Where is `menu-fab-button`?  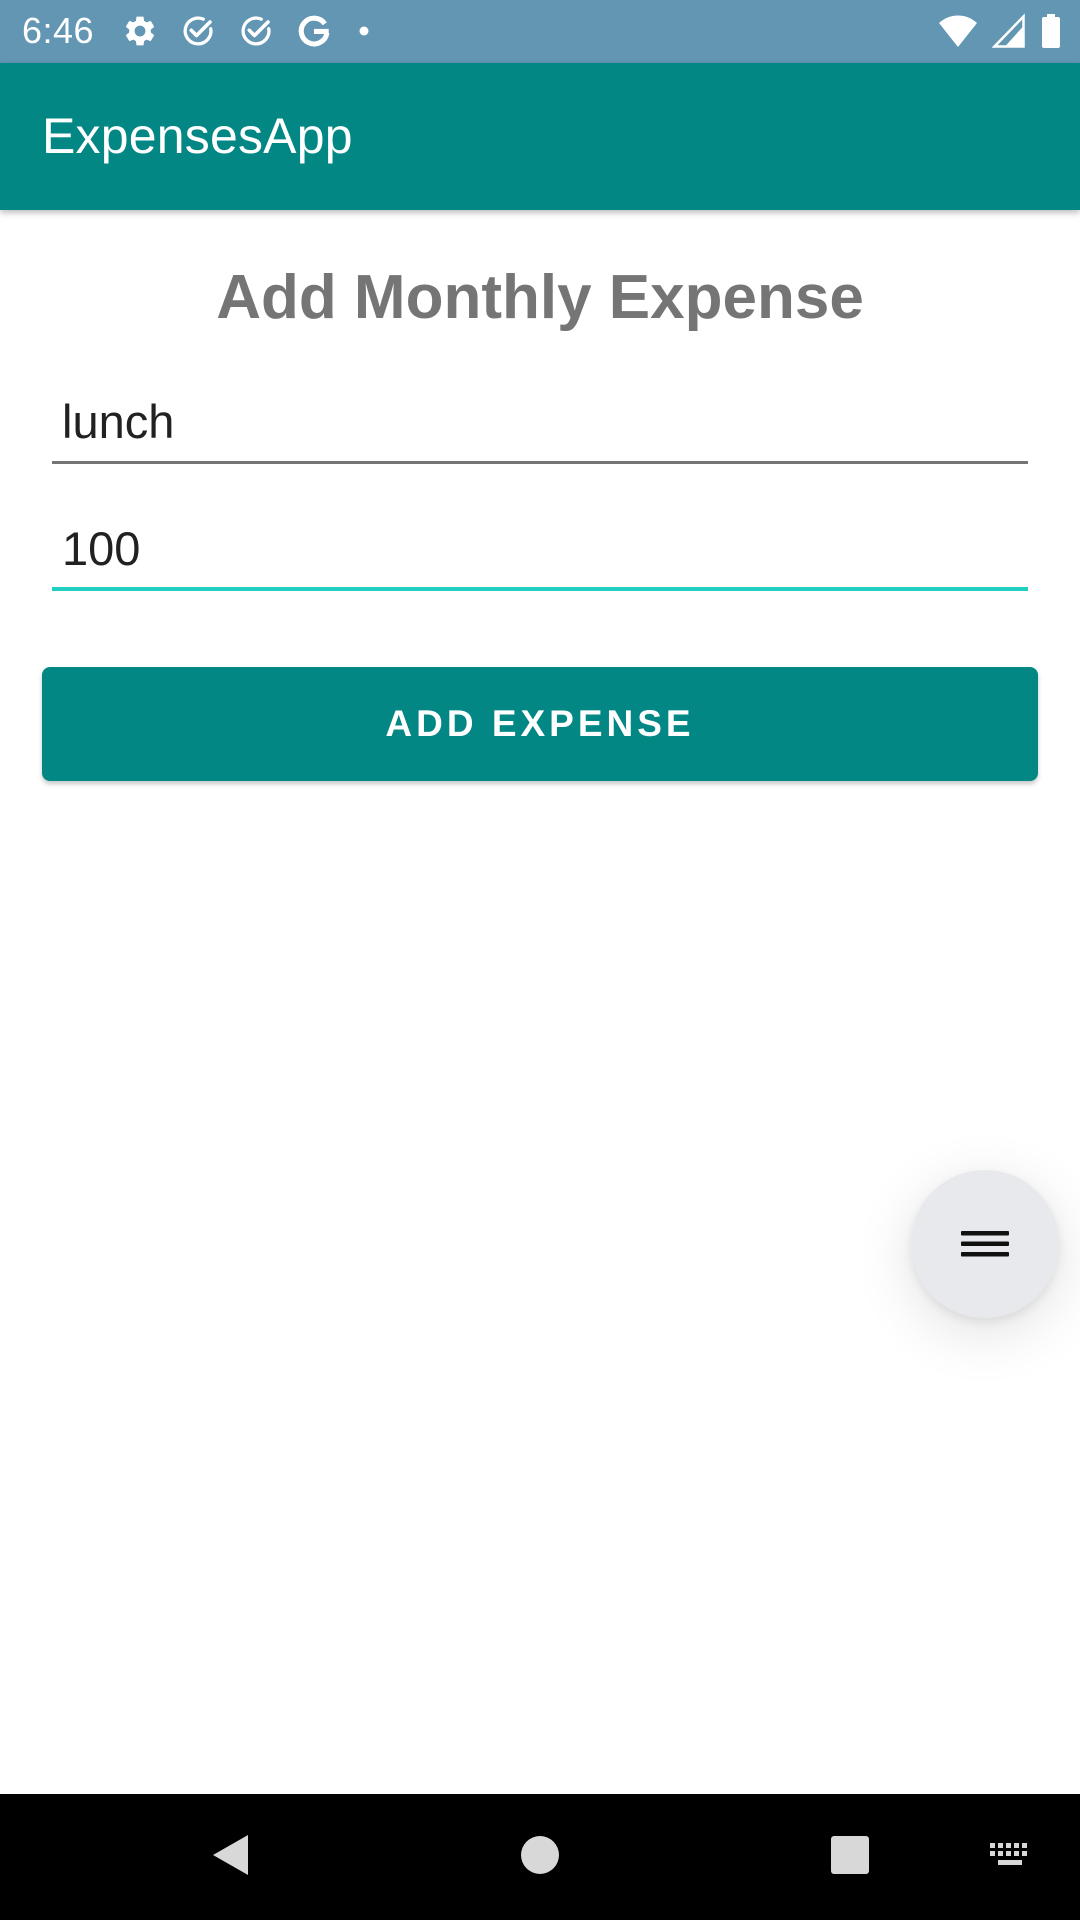
menu-fab-button is located at coordinates (985, 1244).